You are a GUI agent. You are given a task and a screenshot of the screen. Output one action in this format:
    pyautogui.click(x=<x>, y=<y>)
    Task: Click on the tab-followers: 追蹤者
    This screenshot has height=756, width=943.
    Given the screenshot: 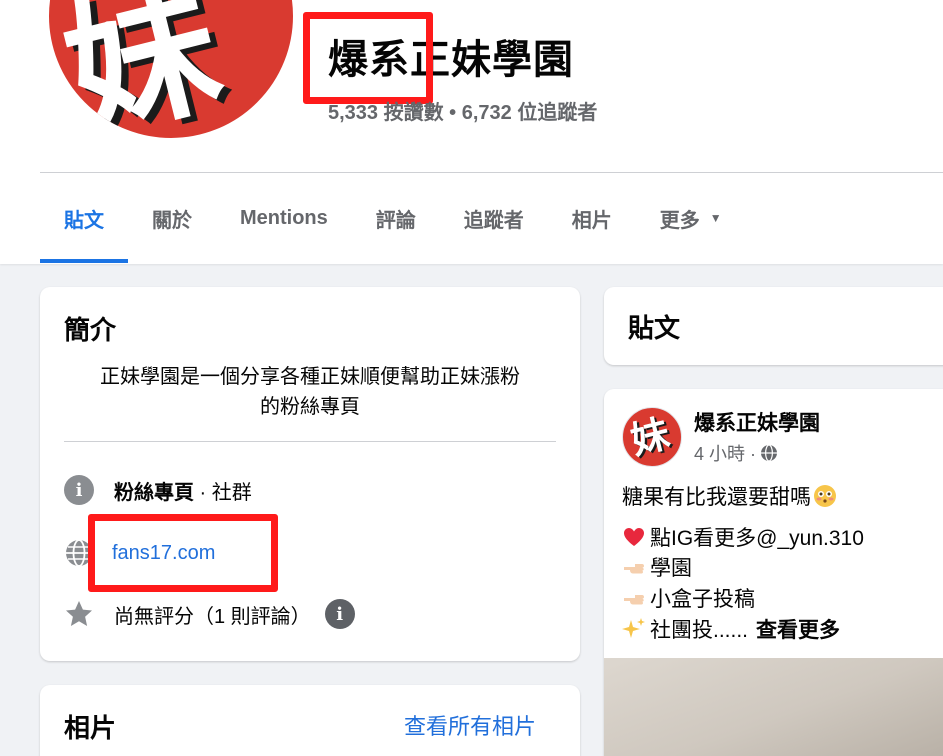 What is the action you would take?
    pyautogui.click(x=494, y=218)
    